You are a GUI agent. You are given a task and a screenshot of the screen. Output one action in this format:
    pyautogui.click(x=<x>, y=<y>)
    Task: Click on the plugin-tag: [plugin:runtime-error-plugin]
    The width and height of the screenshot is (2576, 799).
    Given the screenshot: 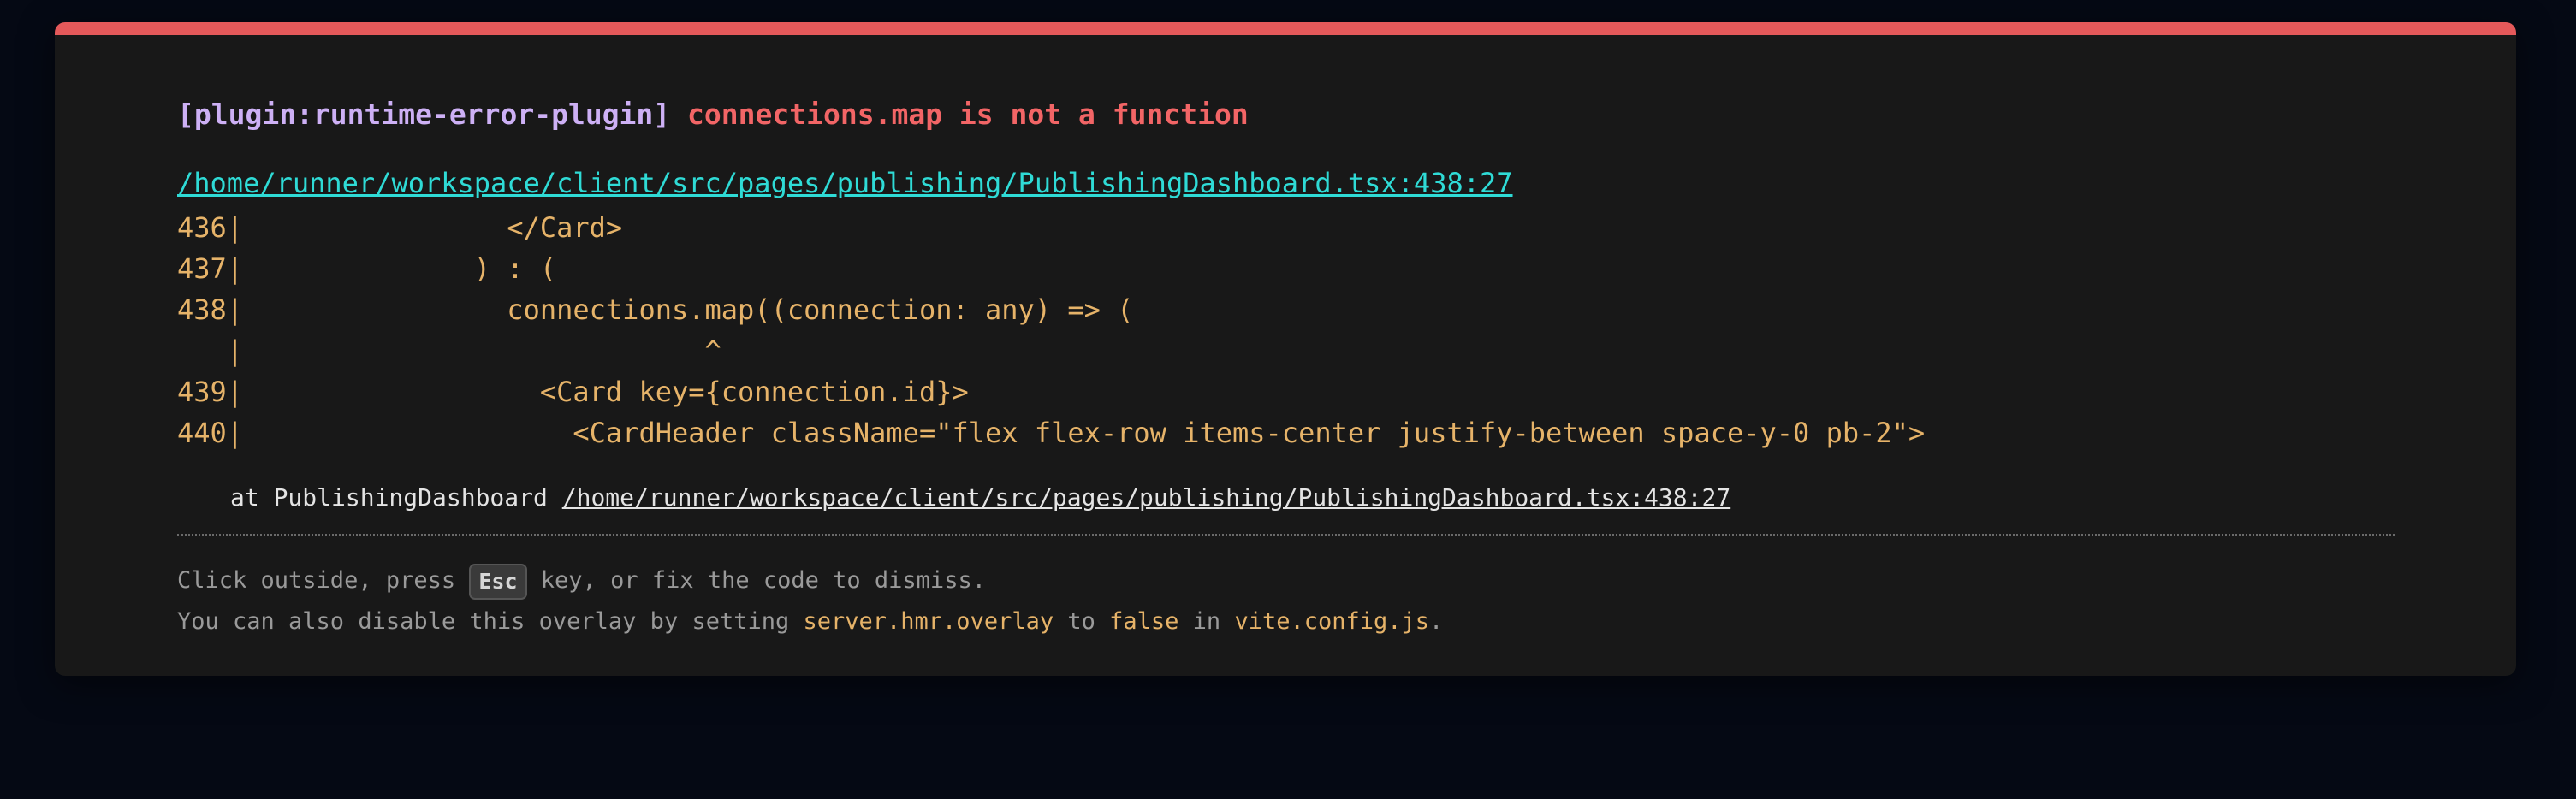 What is the action you would take?
    pyautogui.click(x=424, y=115)
    